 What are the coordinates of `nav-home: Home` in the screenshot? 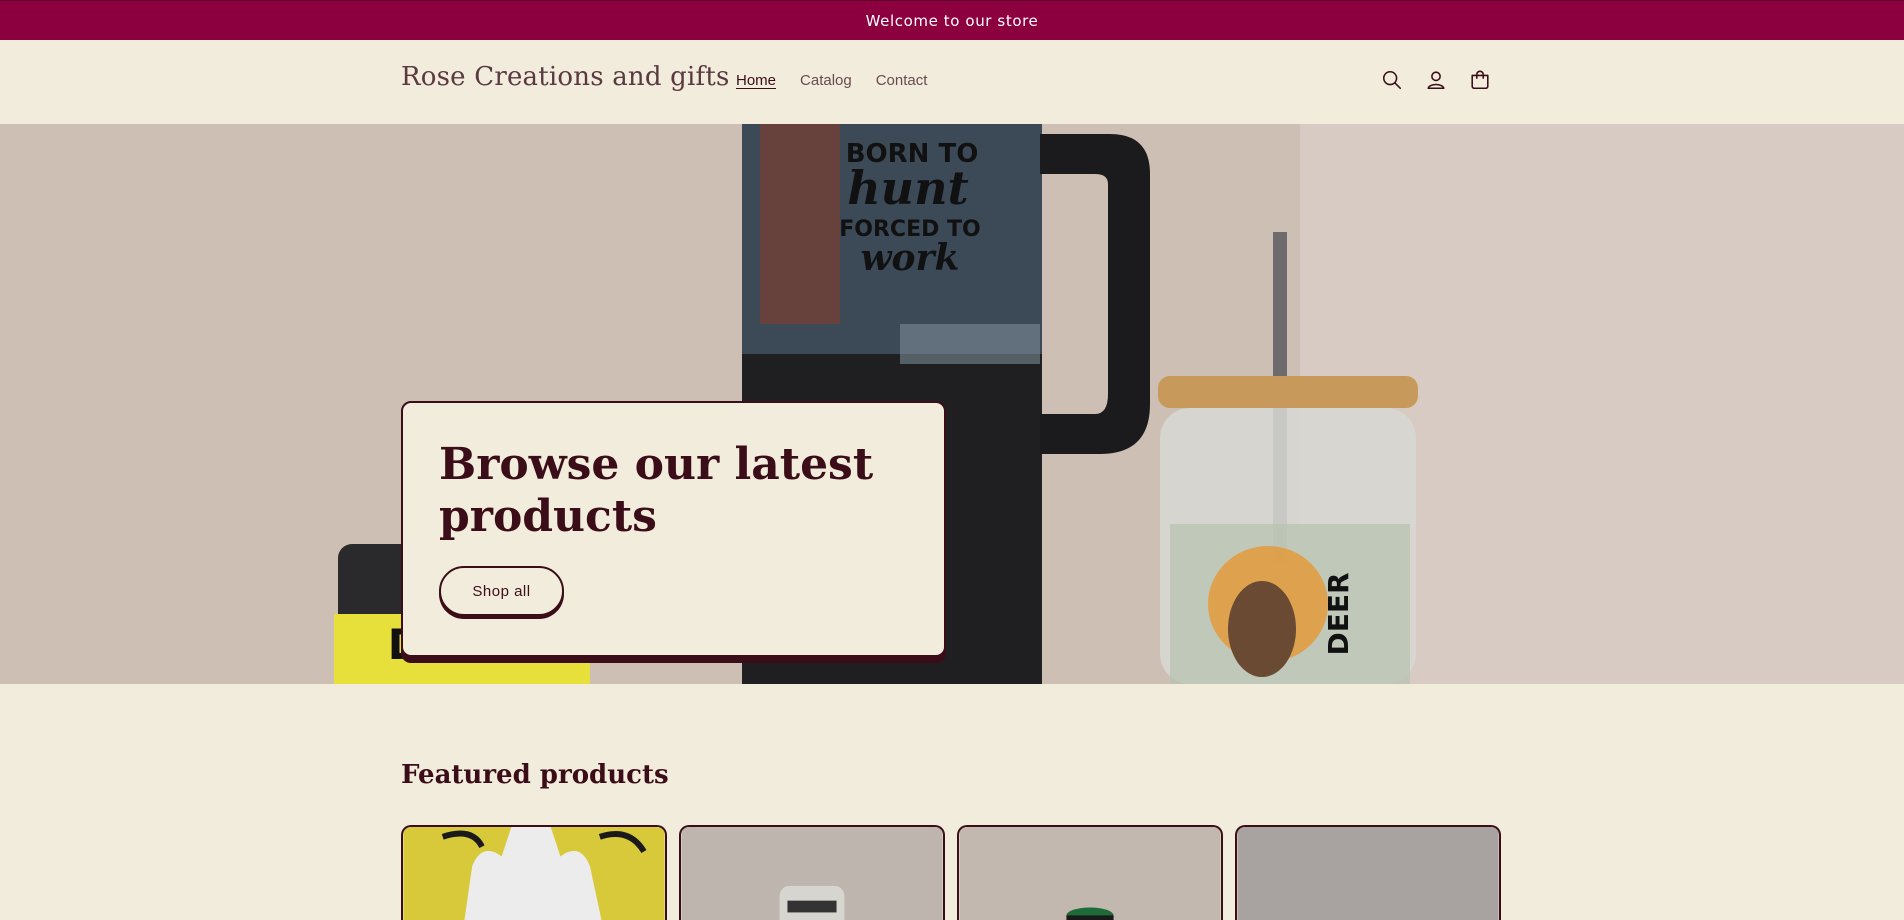 It's located at (756, 80).